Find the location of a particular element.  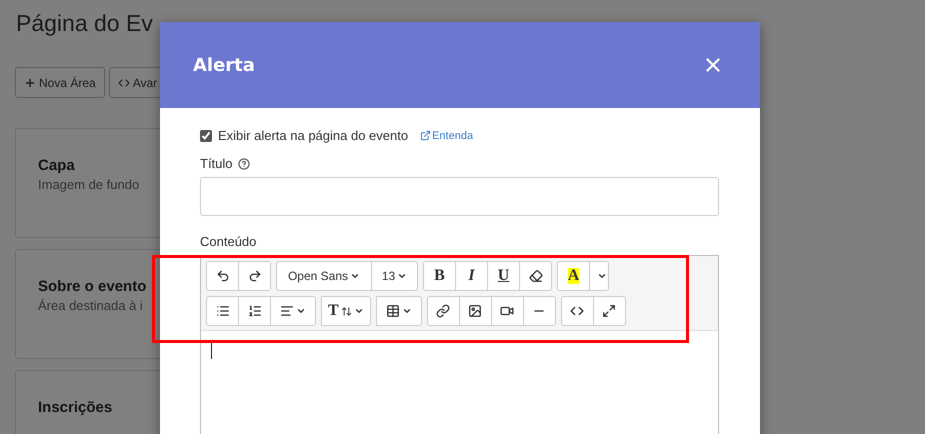

card-description: Imagem de fundo is located at coordinates (89, 184).